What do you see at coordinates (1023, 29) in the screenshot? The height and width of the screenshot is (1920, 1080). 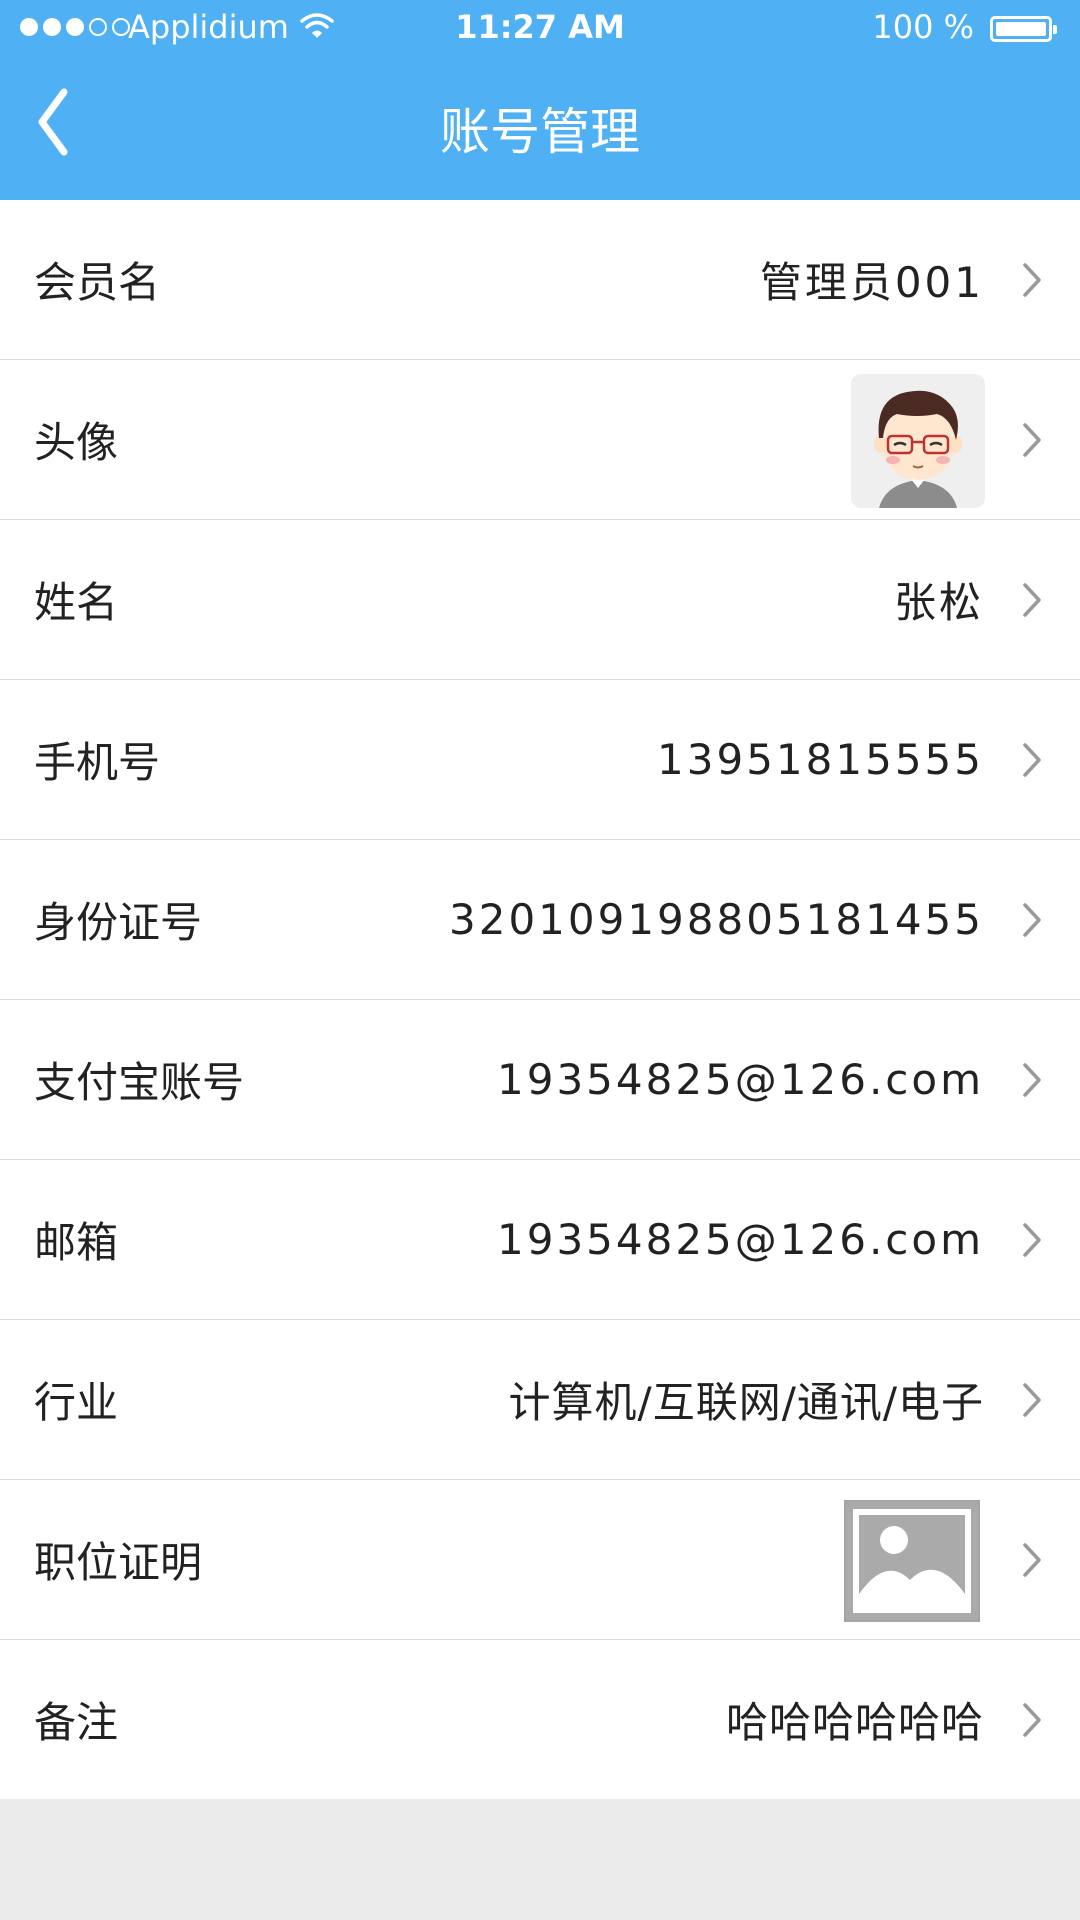 I see `battery-icon` at bounding box center [1023, 29].